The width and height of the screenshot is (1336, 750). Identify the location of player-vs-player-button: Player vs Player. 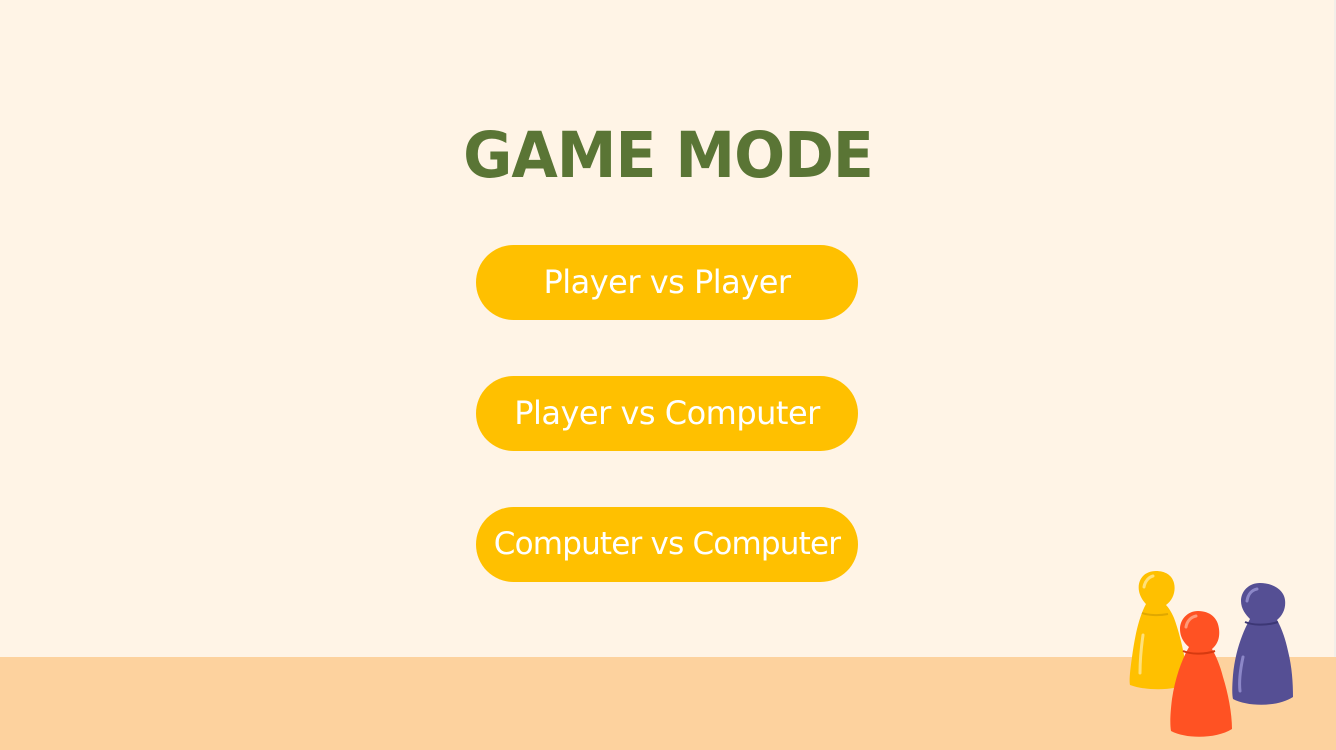
(667, 282).